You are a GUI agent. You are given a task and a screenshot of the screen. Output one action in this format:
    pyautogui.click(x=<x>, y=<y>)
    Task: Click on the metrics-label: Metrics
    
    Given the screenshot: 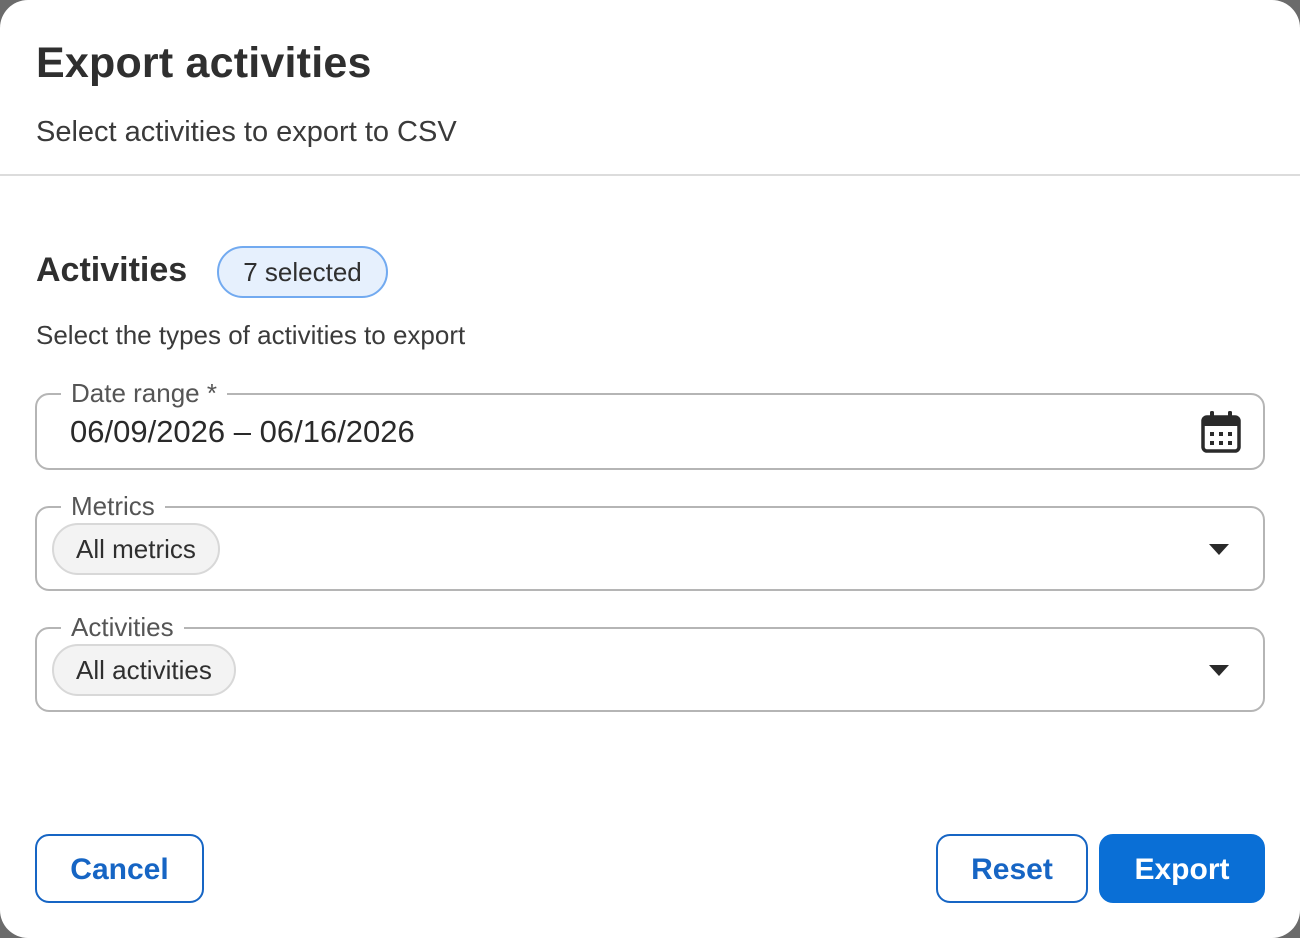 What is the action you would take?
    pyautogui.click(x=113, y=506)
    